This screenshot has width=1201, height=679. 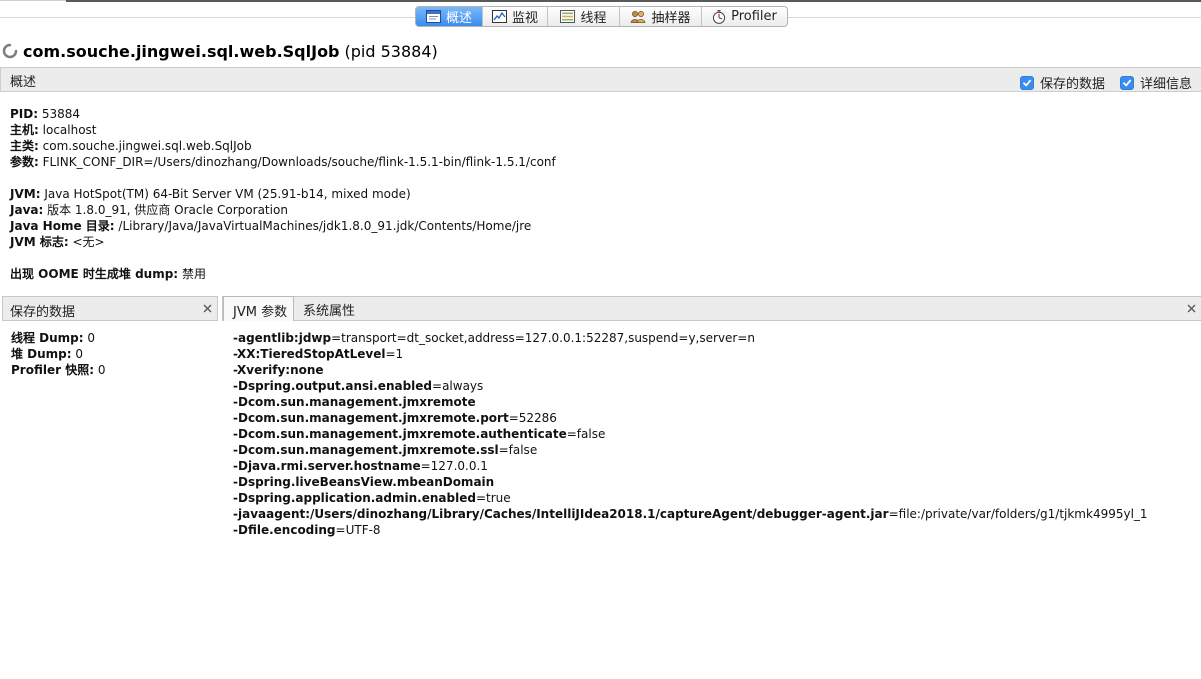 I want to click on tab-profiler-label: Profiler, so click(x=754, y=16).